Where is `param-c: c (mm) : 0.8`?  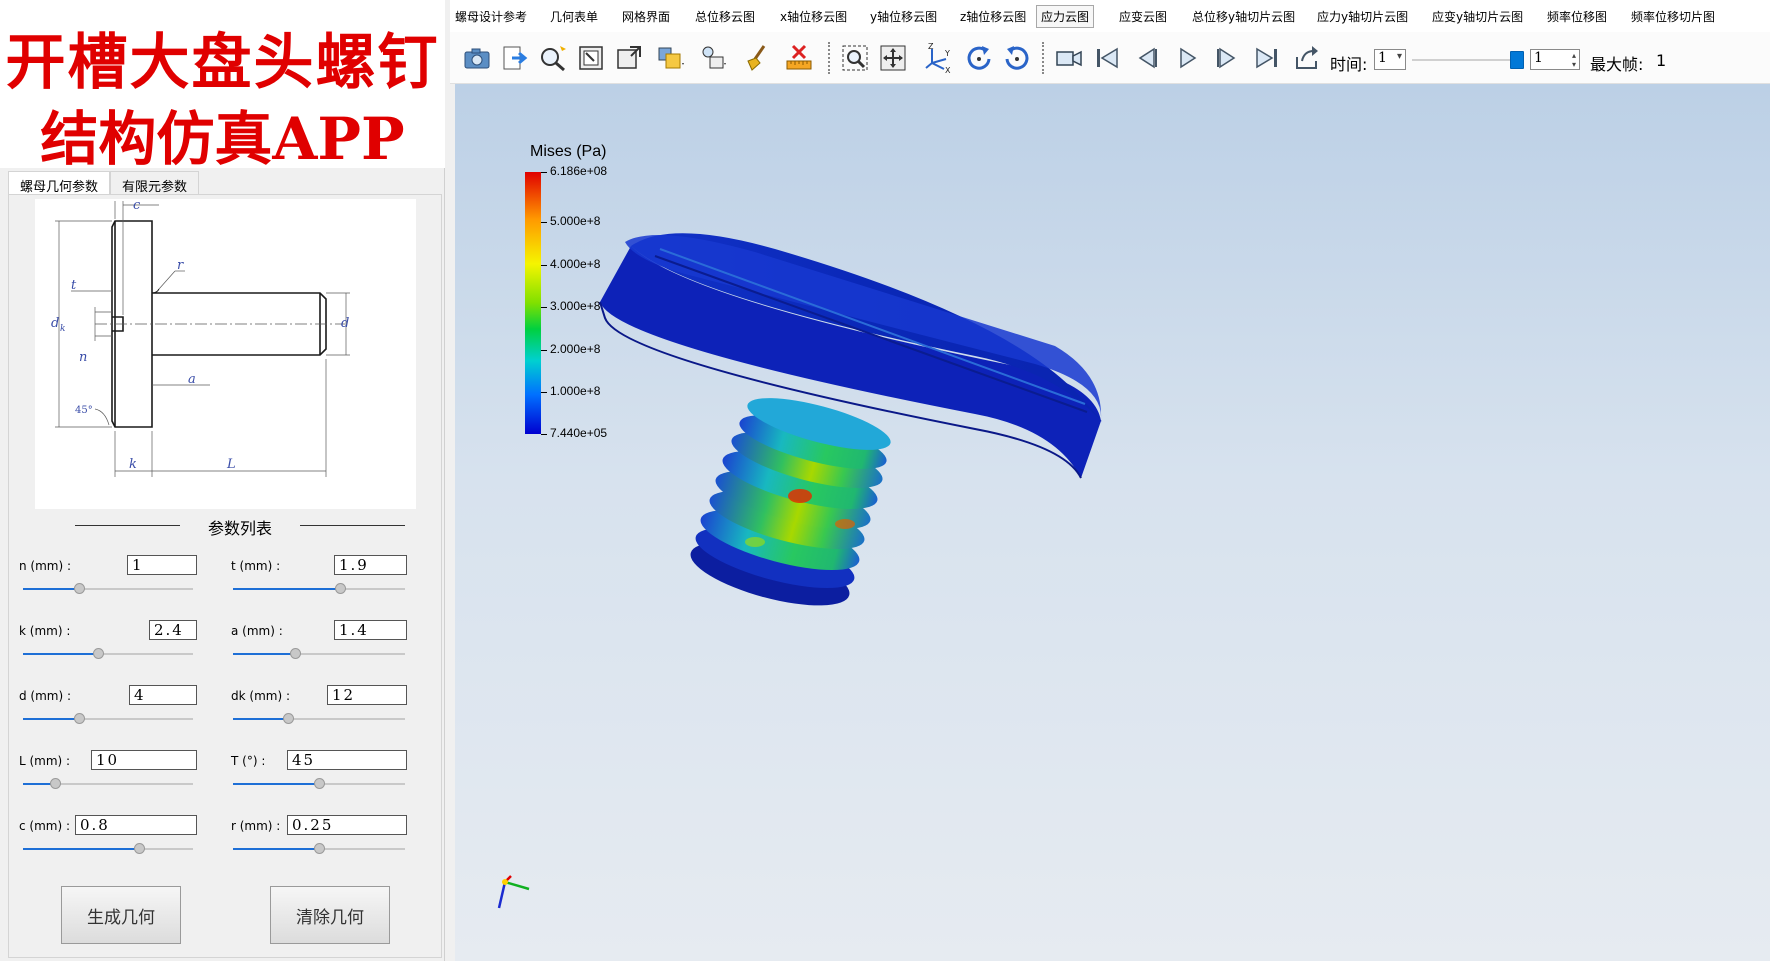 param-c: c (mm) : 0.8 is located at coordinates (108, 834).